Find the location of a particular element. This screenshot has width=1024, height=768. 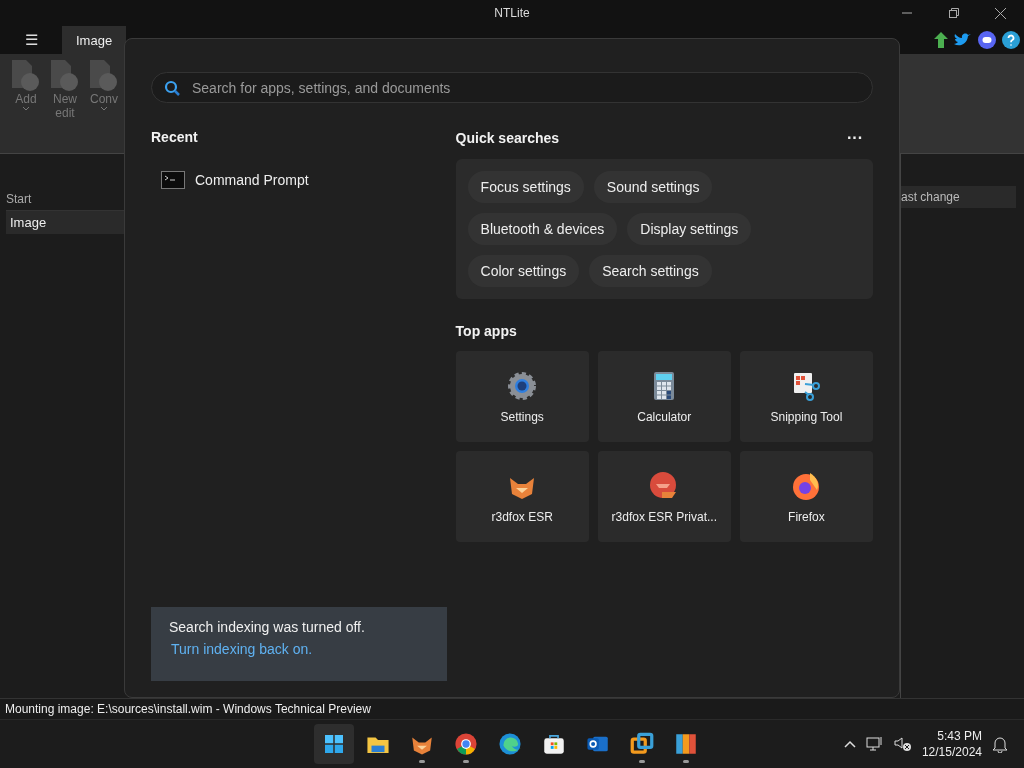

search-field: Search for apps, settings, and documents is located at coordinates (512, 87).